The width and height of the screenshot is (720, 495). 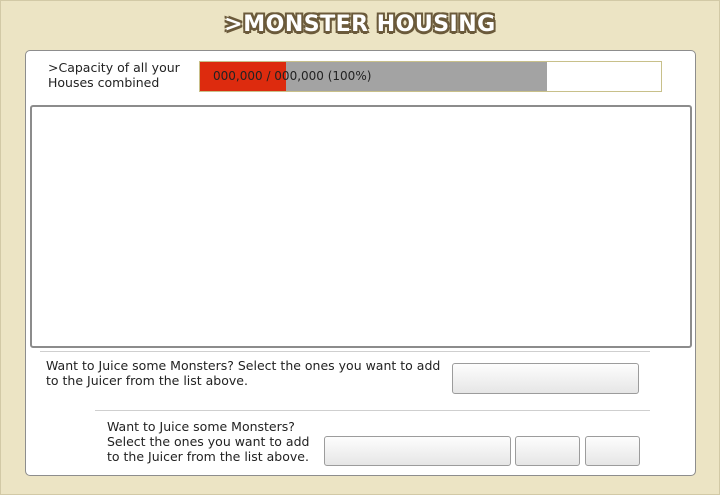 I want to click on capacity-label: >Capacity of all your Houses combined, so click(x=114, y=75).